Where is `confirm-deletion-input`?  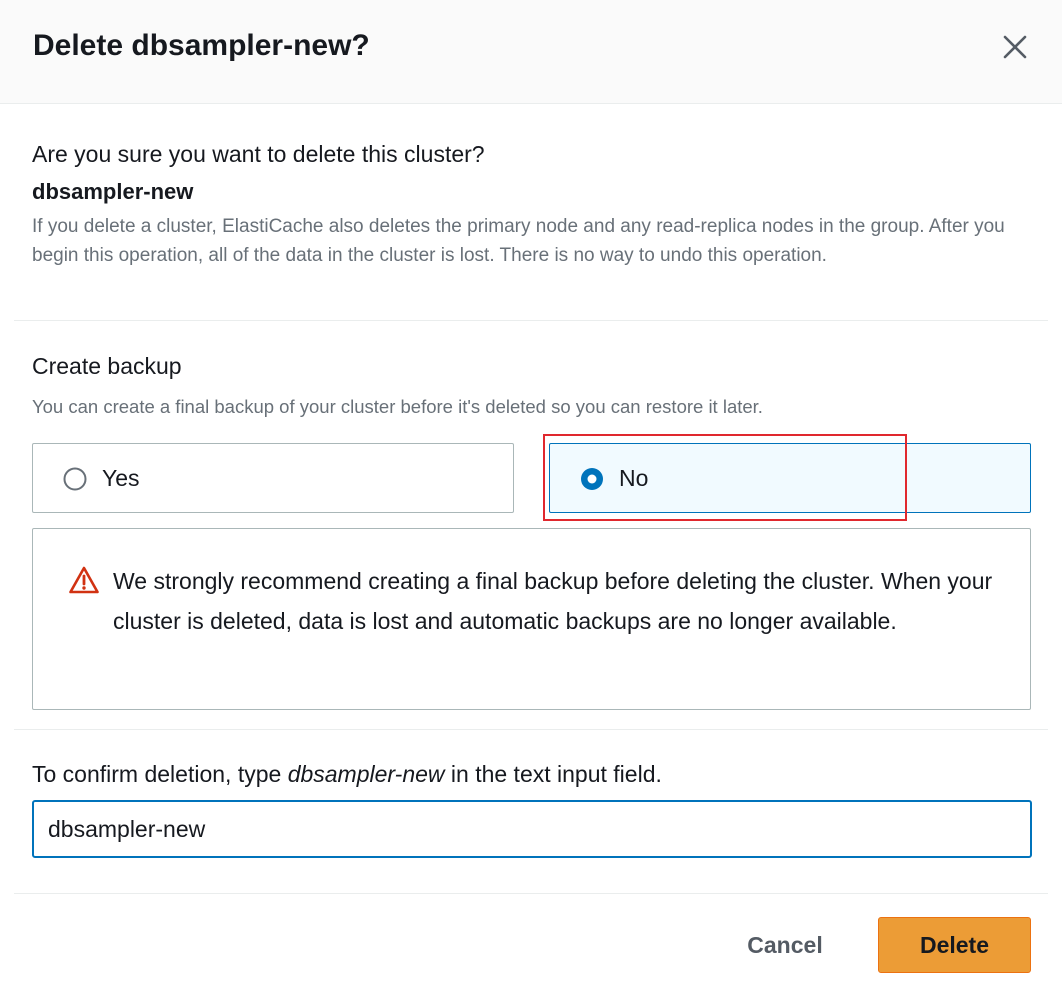 confirm-deletion-input is located at coordinates (532, 829).